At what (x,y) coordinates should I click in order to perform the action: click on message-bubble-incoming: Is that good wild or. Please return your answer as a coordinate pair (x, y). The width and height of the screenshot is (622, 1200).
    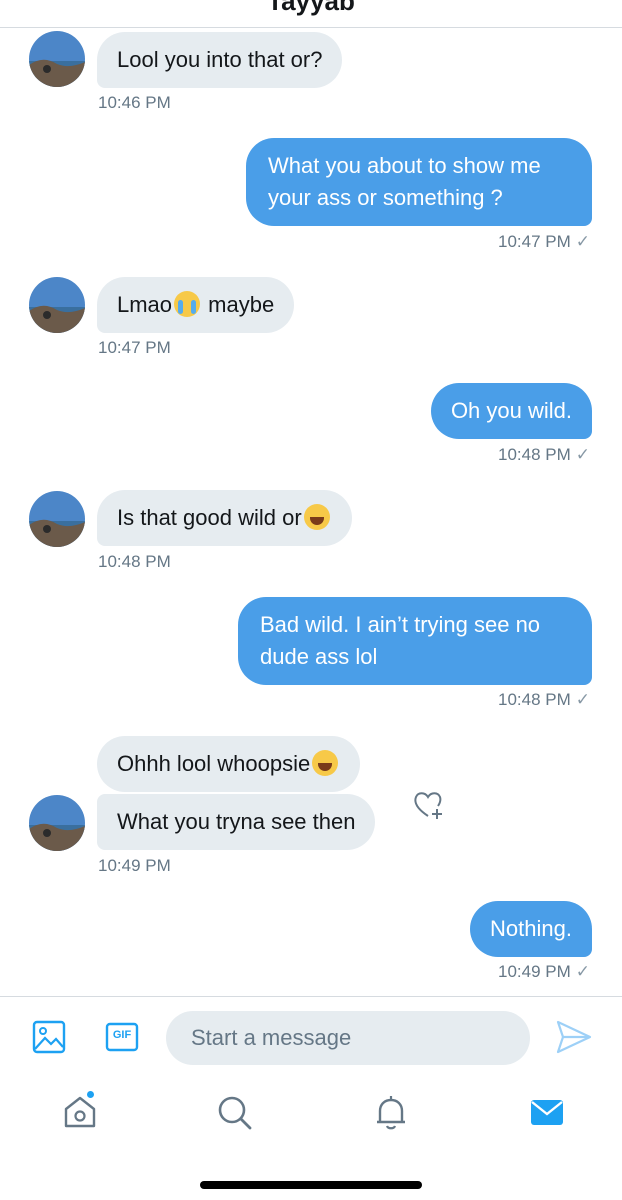
    Looking at the image, I should click on (224, 518).